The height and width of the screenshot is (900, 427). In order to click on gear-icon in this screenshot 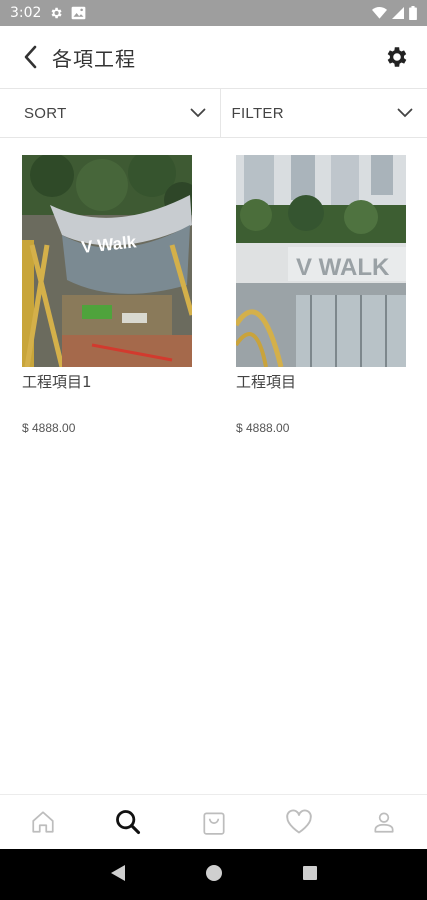, I will do `click(397, 57)`.